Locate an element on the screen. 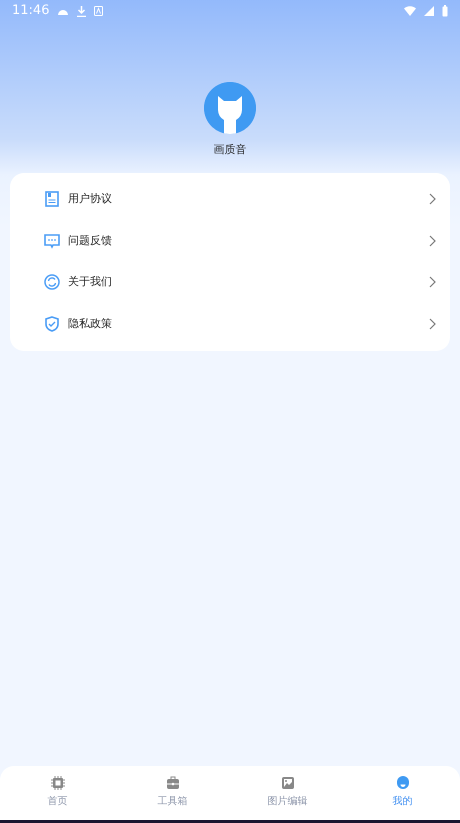  menu-item: 用户协议 is located at coordinates (230, 199).